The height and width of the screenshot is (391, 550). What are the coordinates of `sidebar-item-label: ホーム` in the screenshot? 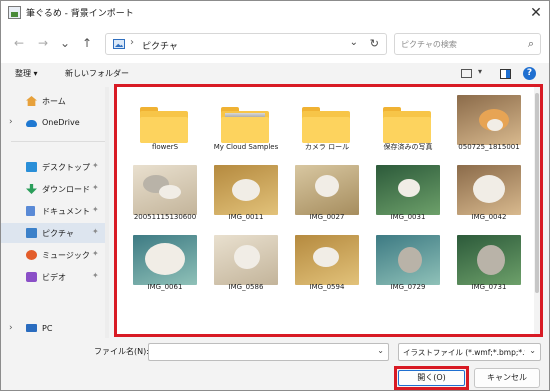 It's located at (54, 101).